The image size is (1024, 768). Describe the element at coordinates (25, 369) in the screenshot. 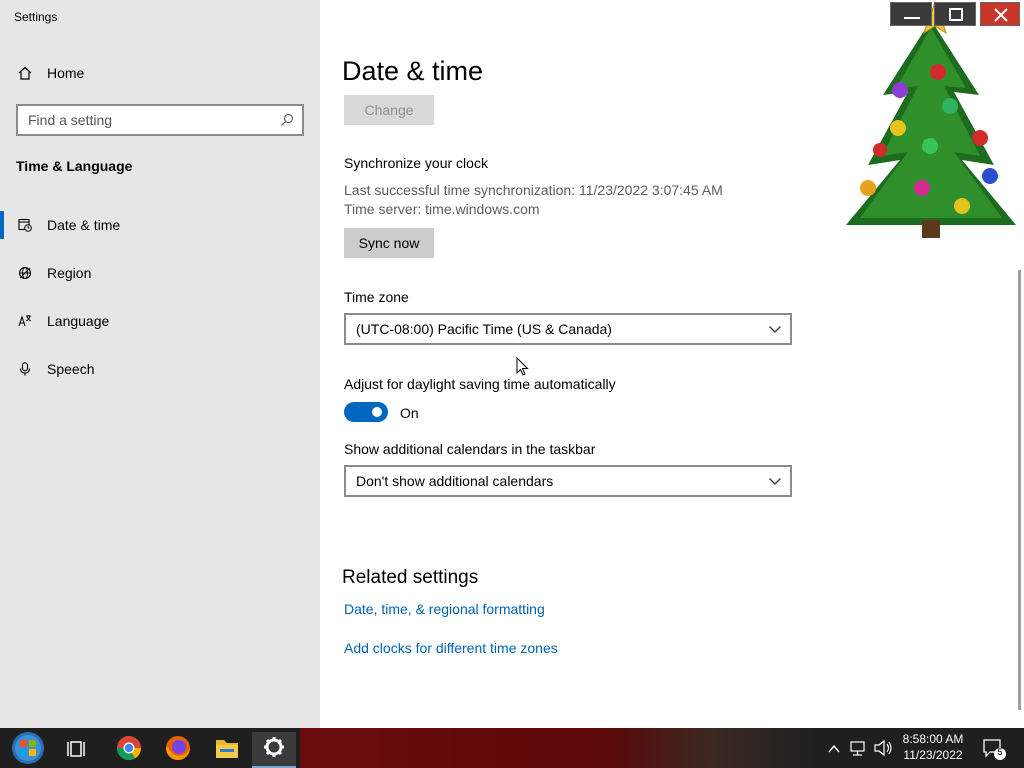

I see `microphone-icon` at that location.